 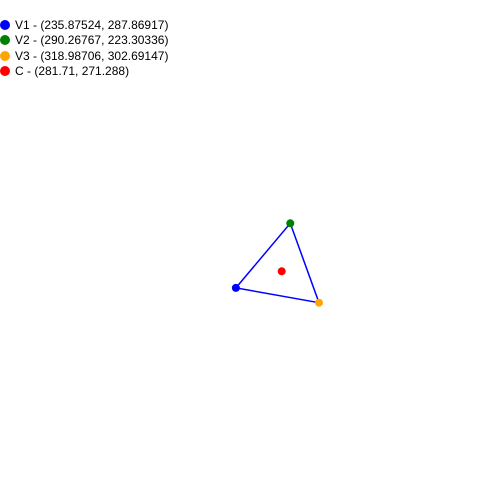 I want to click on point-c, so click(x=281, y=271).